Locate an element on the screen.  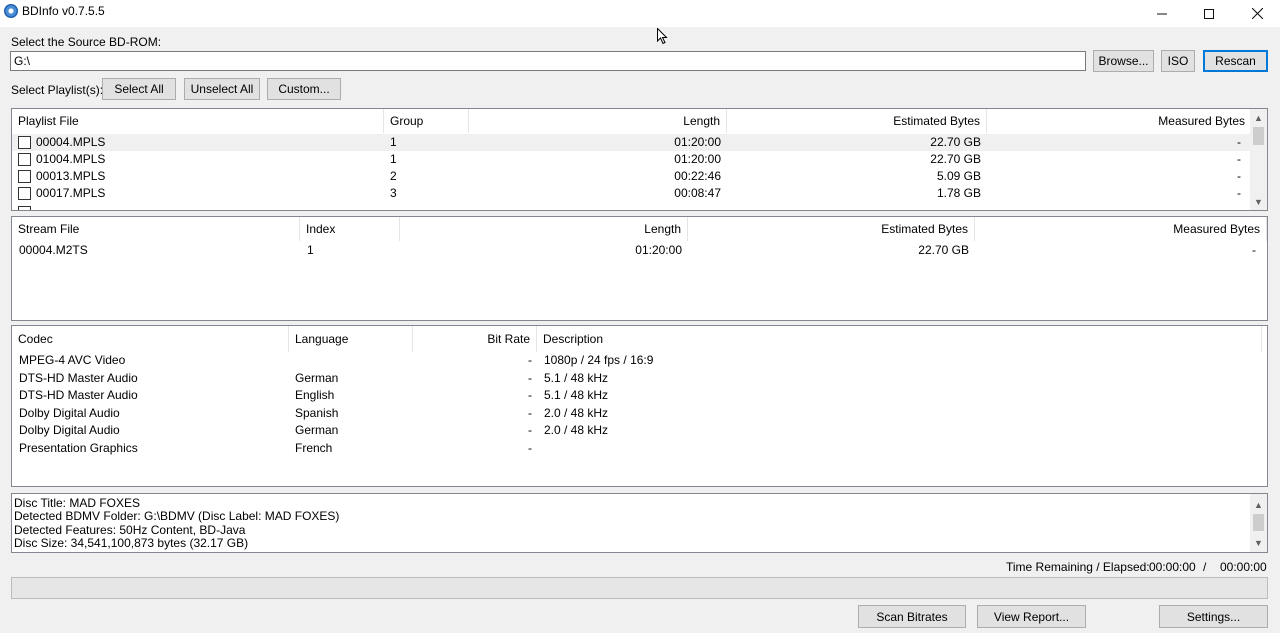
playlist-file-cell: 01004.MPLS is located at coordinates (71, 159).